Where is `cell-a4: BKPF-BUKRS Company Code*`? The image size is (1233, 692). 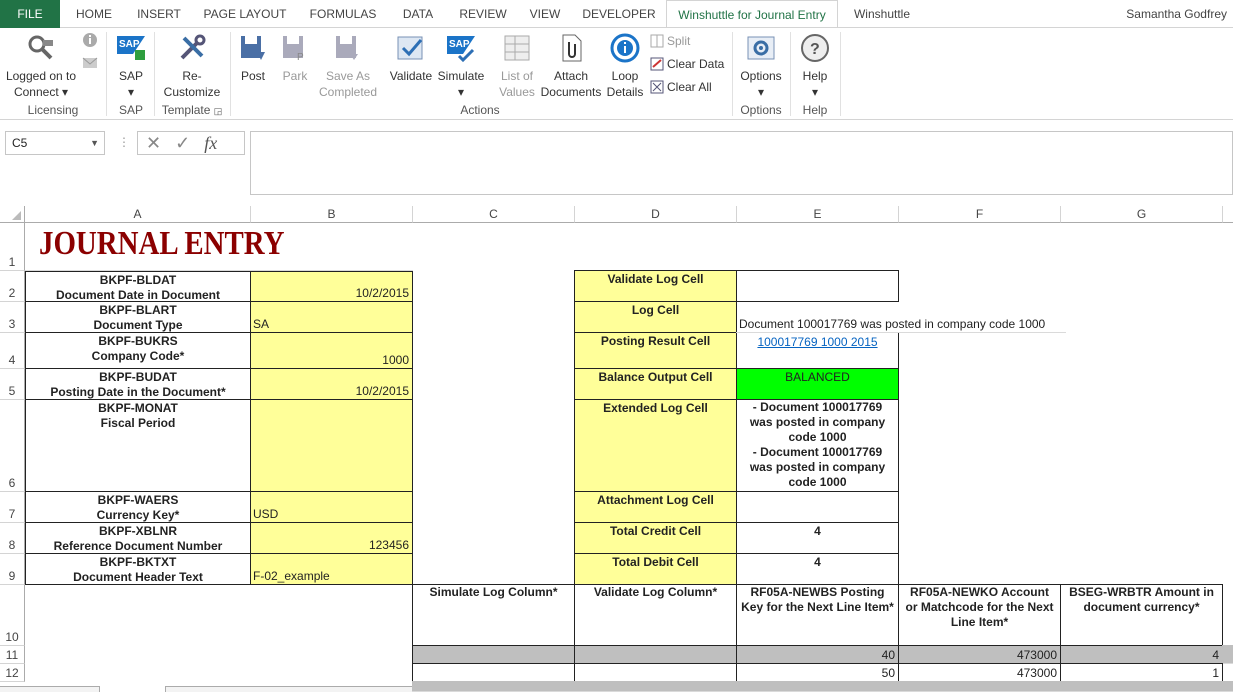 cell-a4: BKPF-BUKRS Company Code* is located at coordinates (138, 350).